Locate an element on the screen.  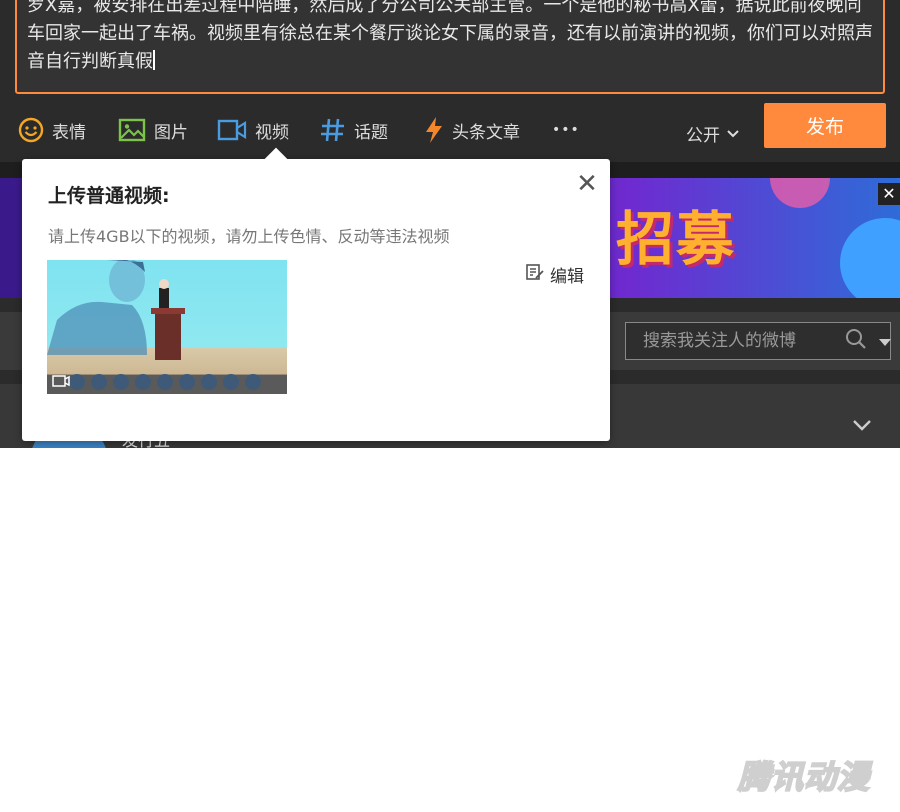
more-options-button: ••• is located at coordinates (566, 130).